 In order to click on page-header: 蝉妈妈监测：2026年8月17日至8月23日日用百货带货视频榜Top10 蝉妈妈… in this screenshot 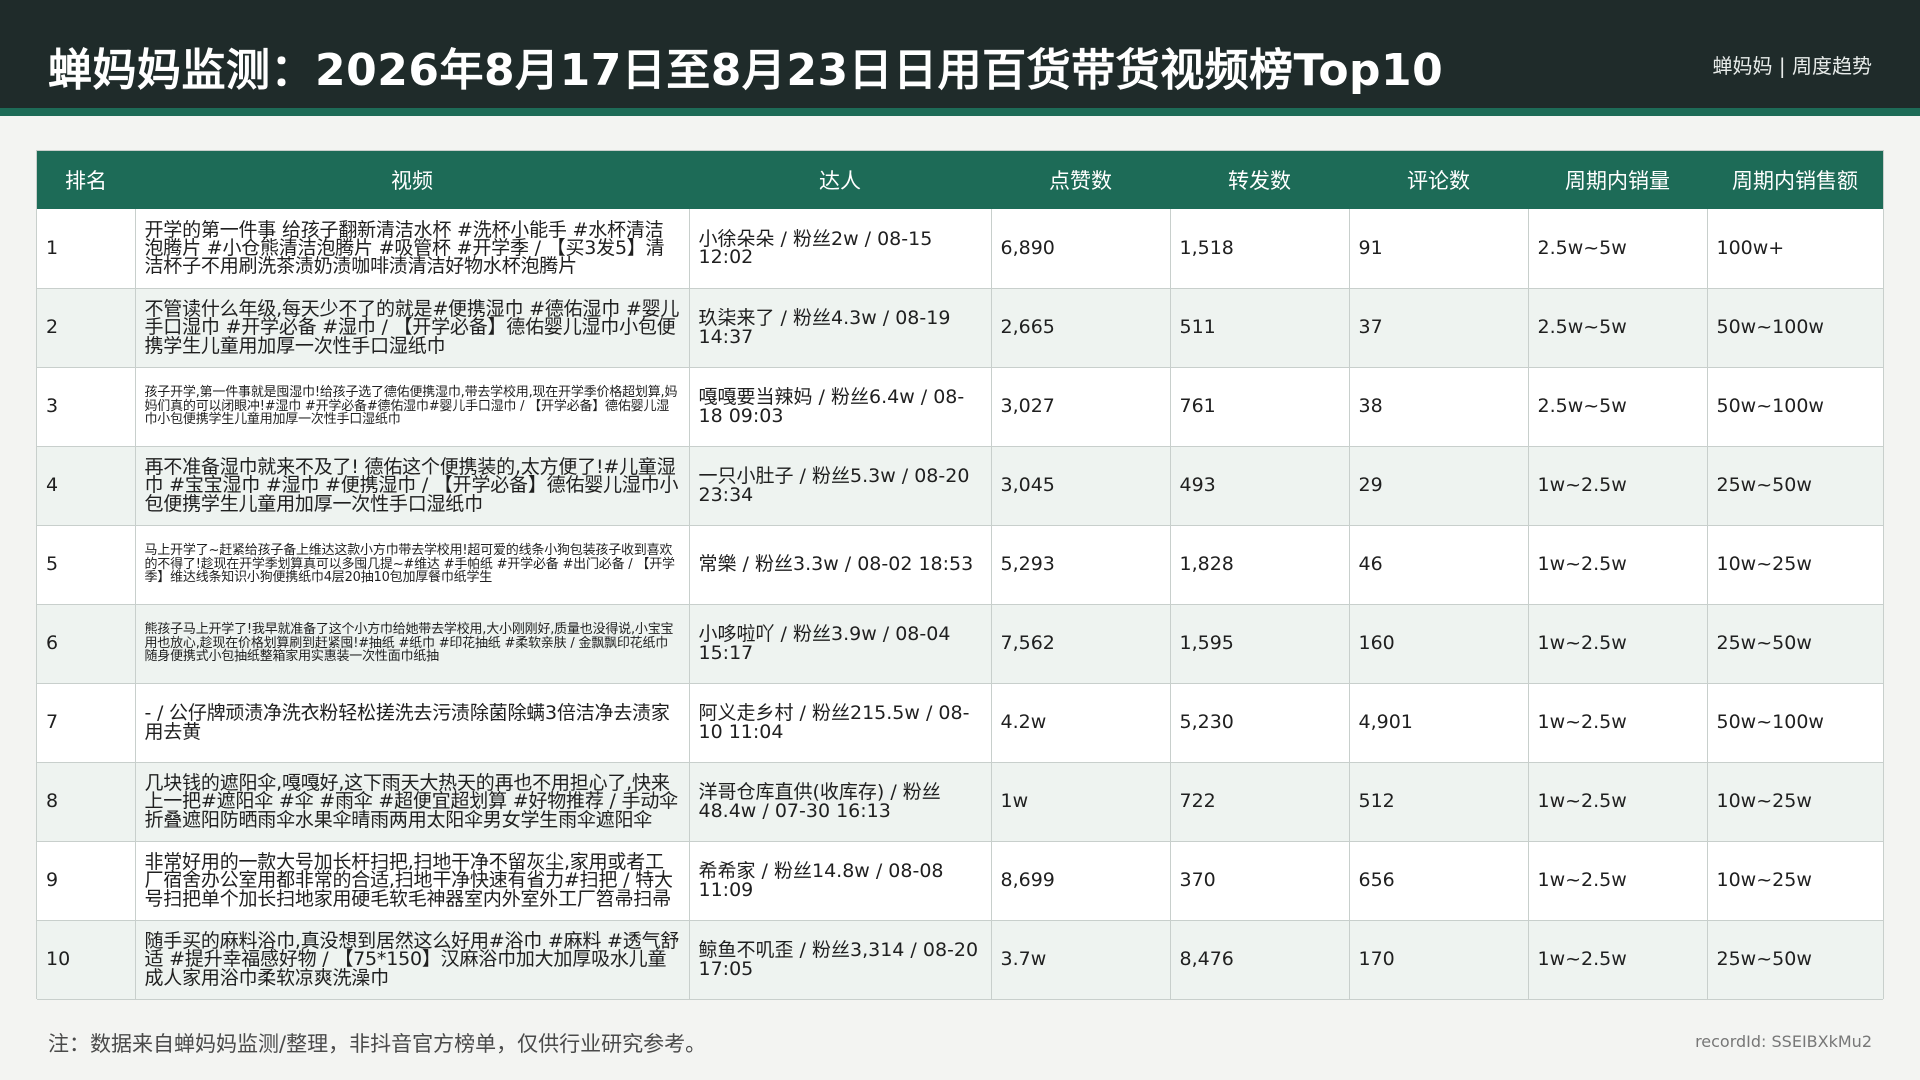, I will do `click(960, 58)`.